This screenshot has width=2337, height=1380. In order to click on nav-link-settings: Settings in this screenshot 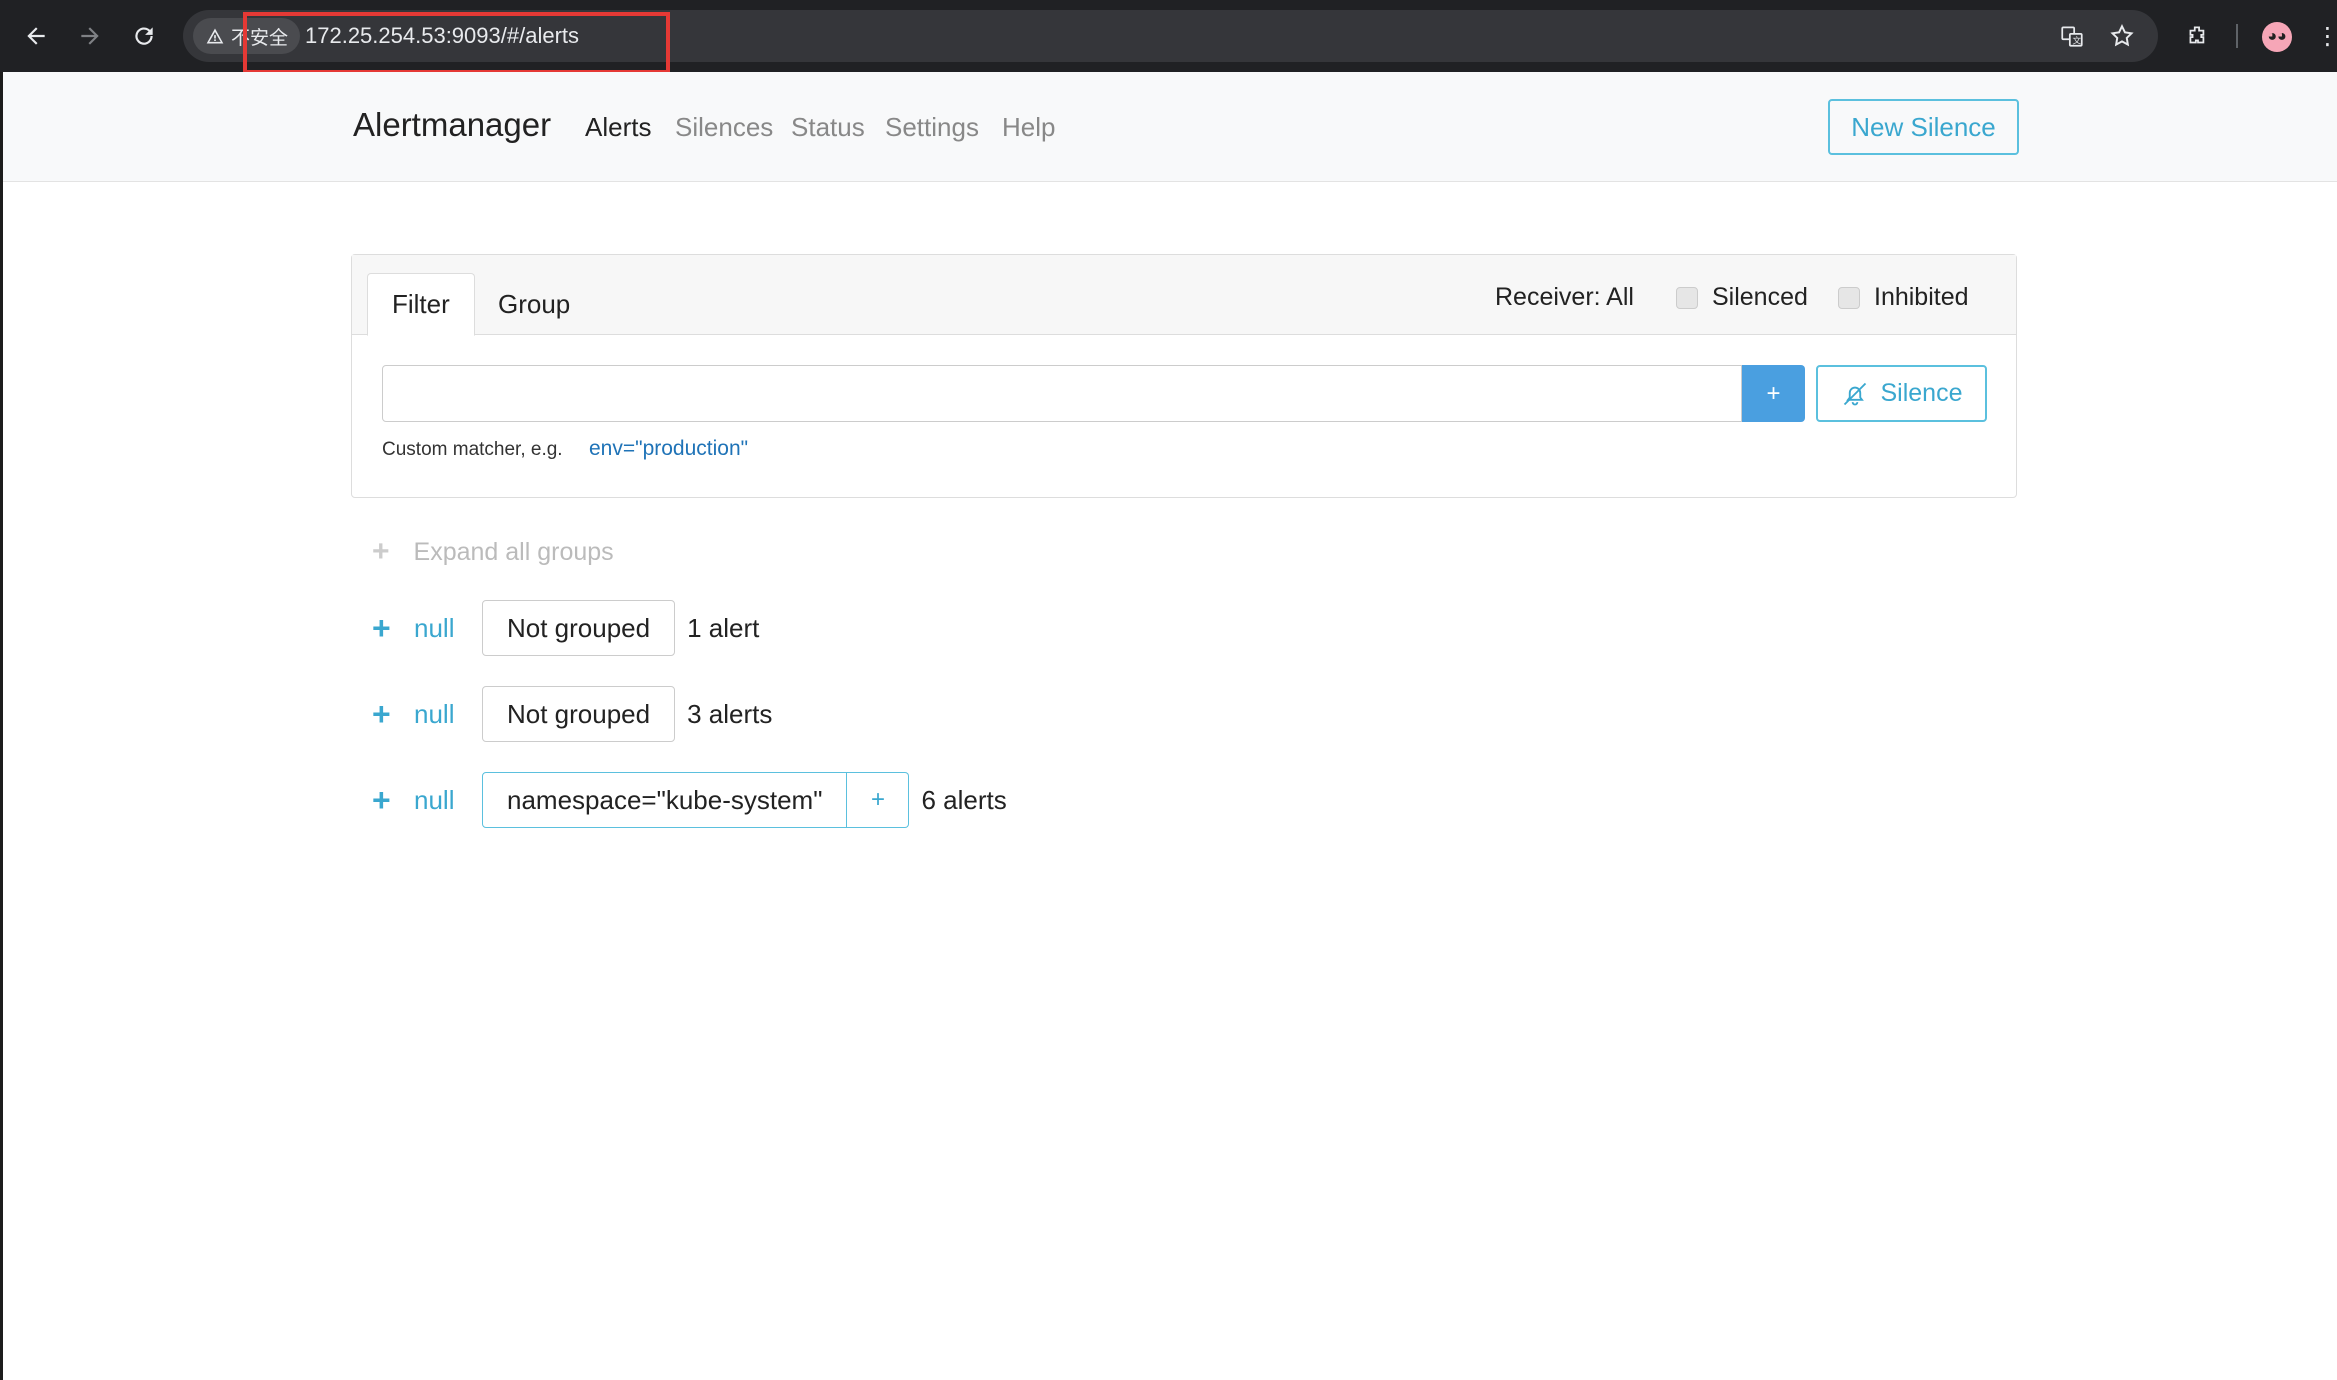, I will do `click(932, 127)`.